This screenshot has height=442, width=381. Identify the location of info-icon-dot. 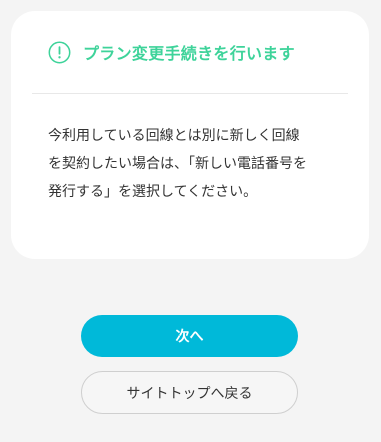
(59, 56).